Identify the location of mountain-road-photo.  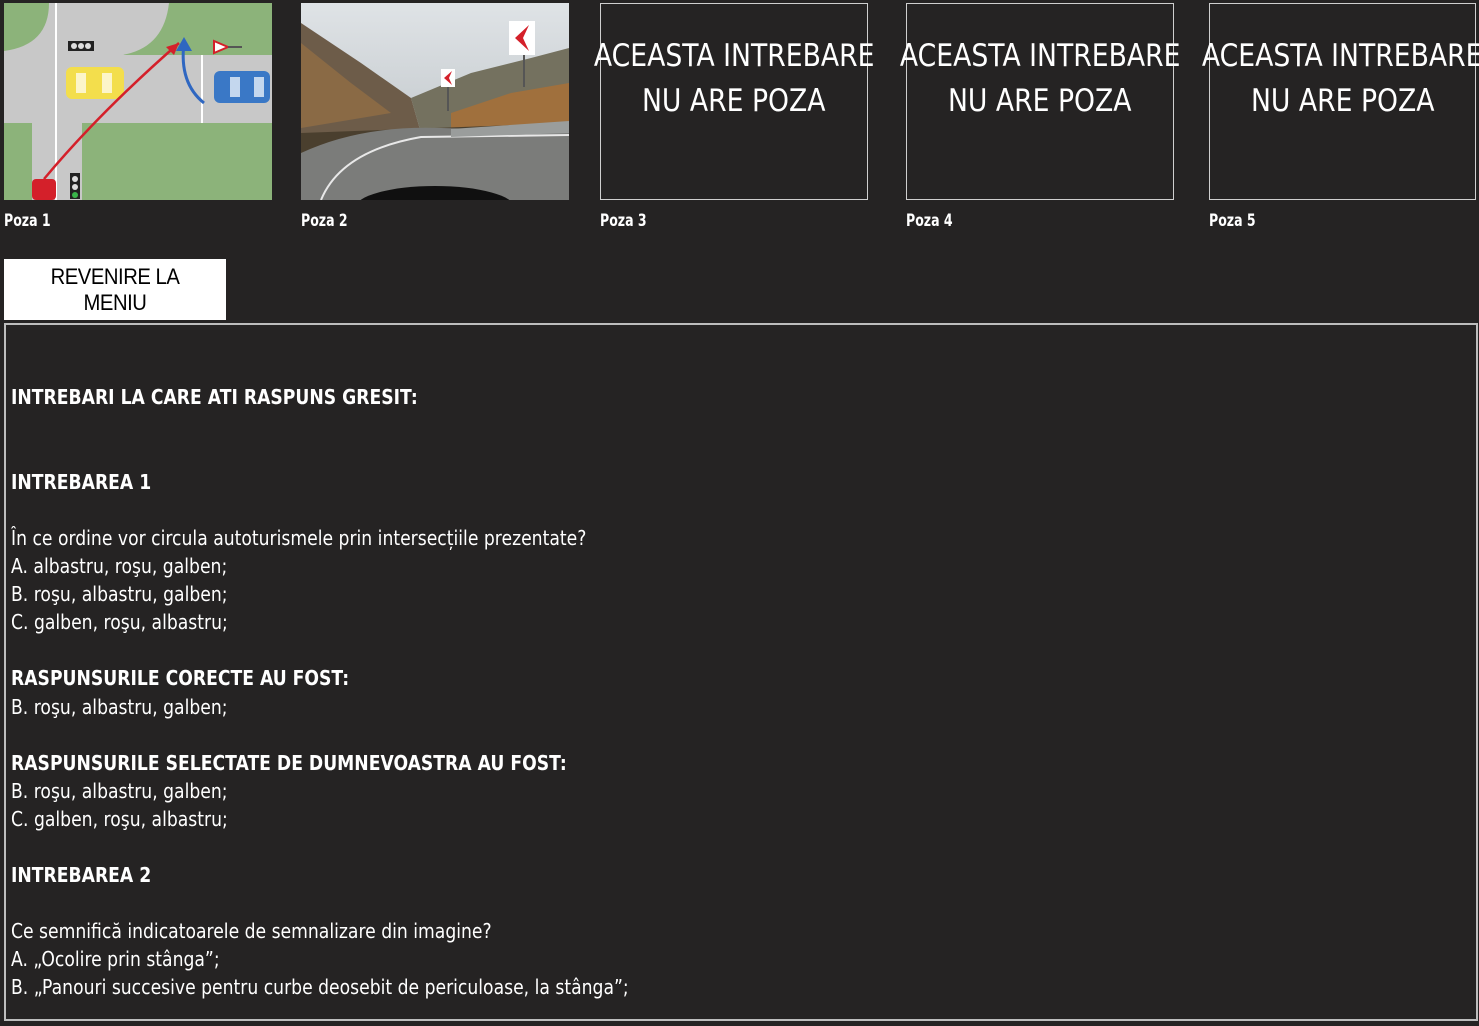
(435, 116).